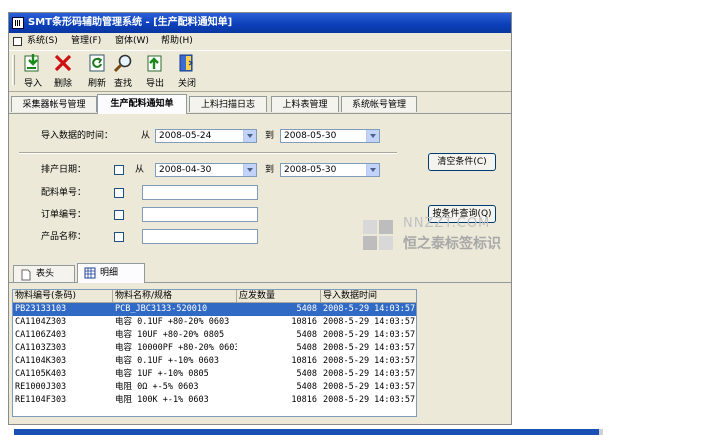 This screenshot has height=435, width=721. Describe the element at coordinates (77, 136) in the screenshot. I see `import-time-label: 导入数据的时间：` at that location.